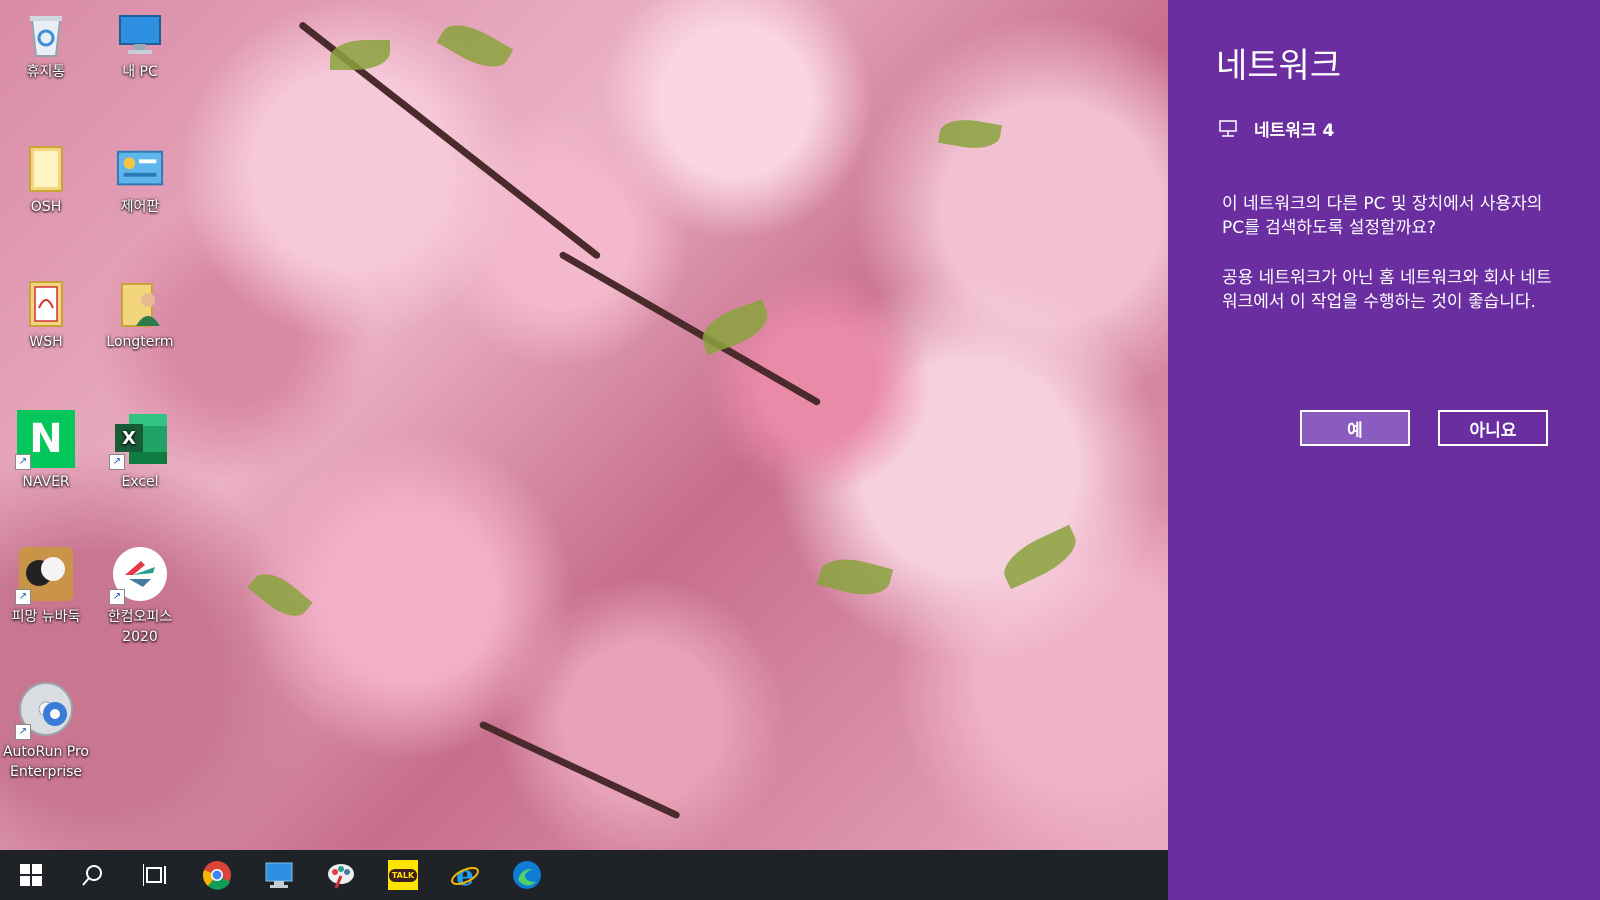  I want to click on taskbar-chrome, so click(217, 875).